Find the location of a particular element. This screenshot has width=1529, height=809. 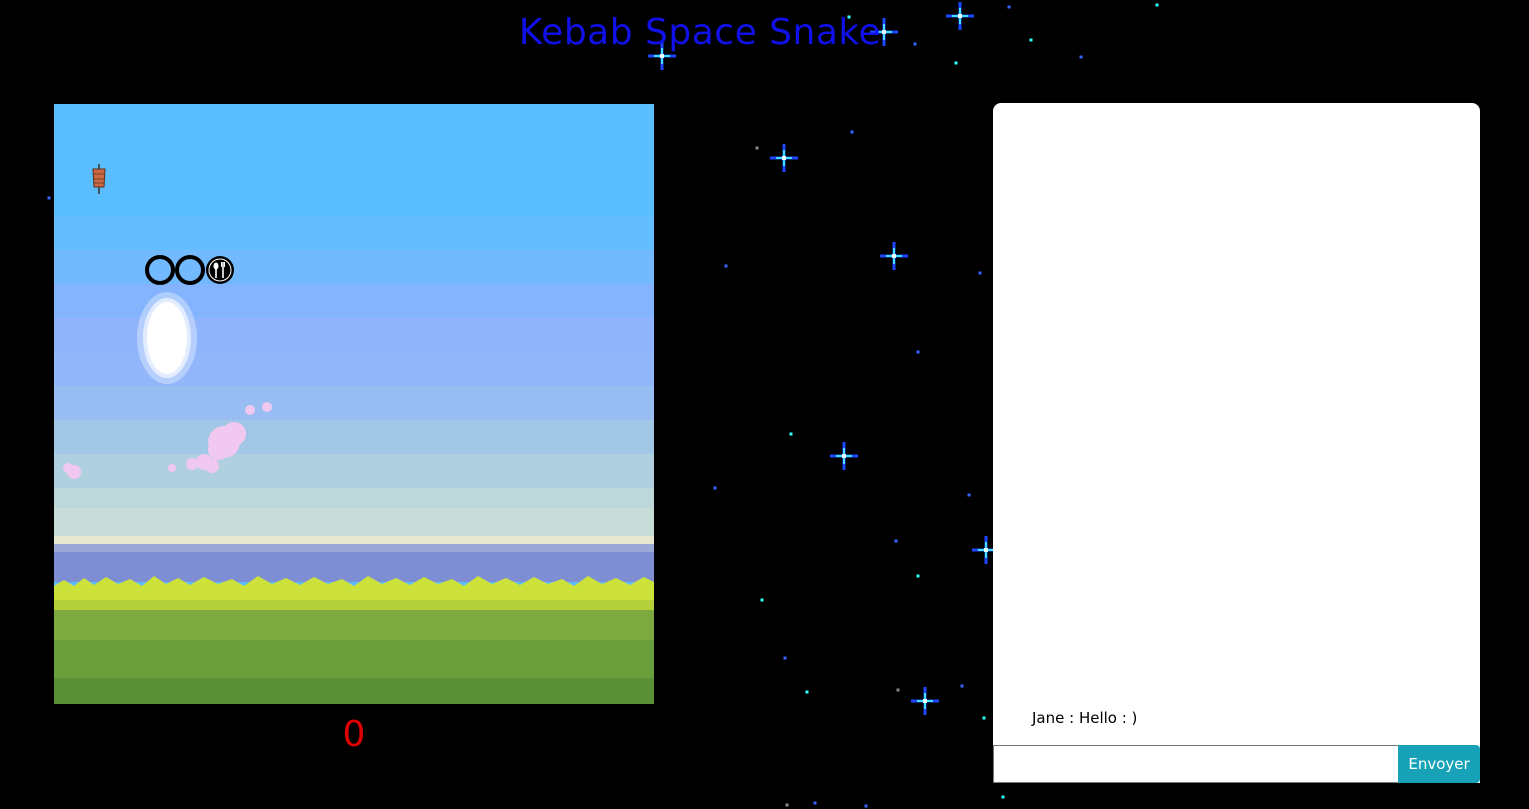

snake is located at coordinates (190, 270).